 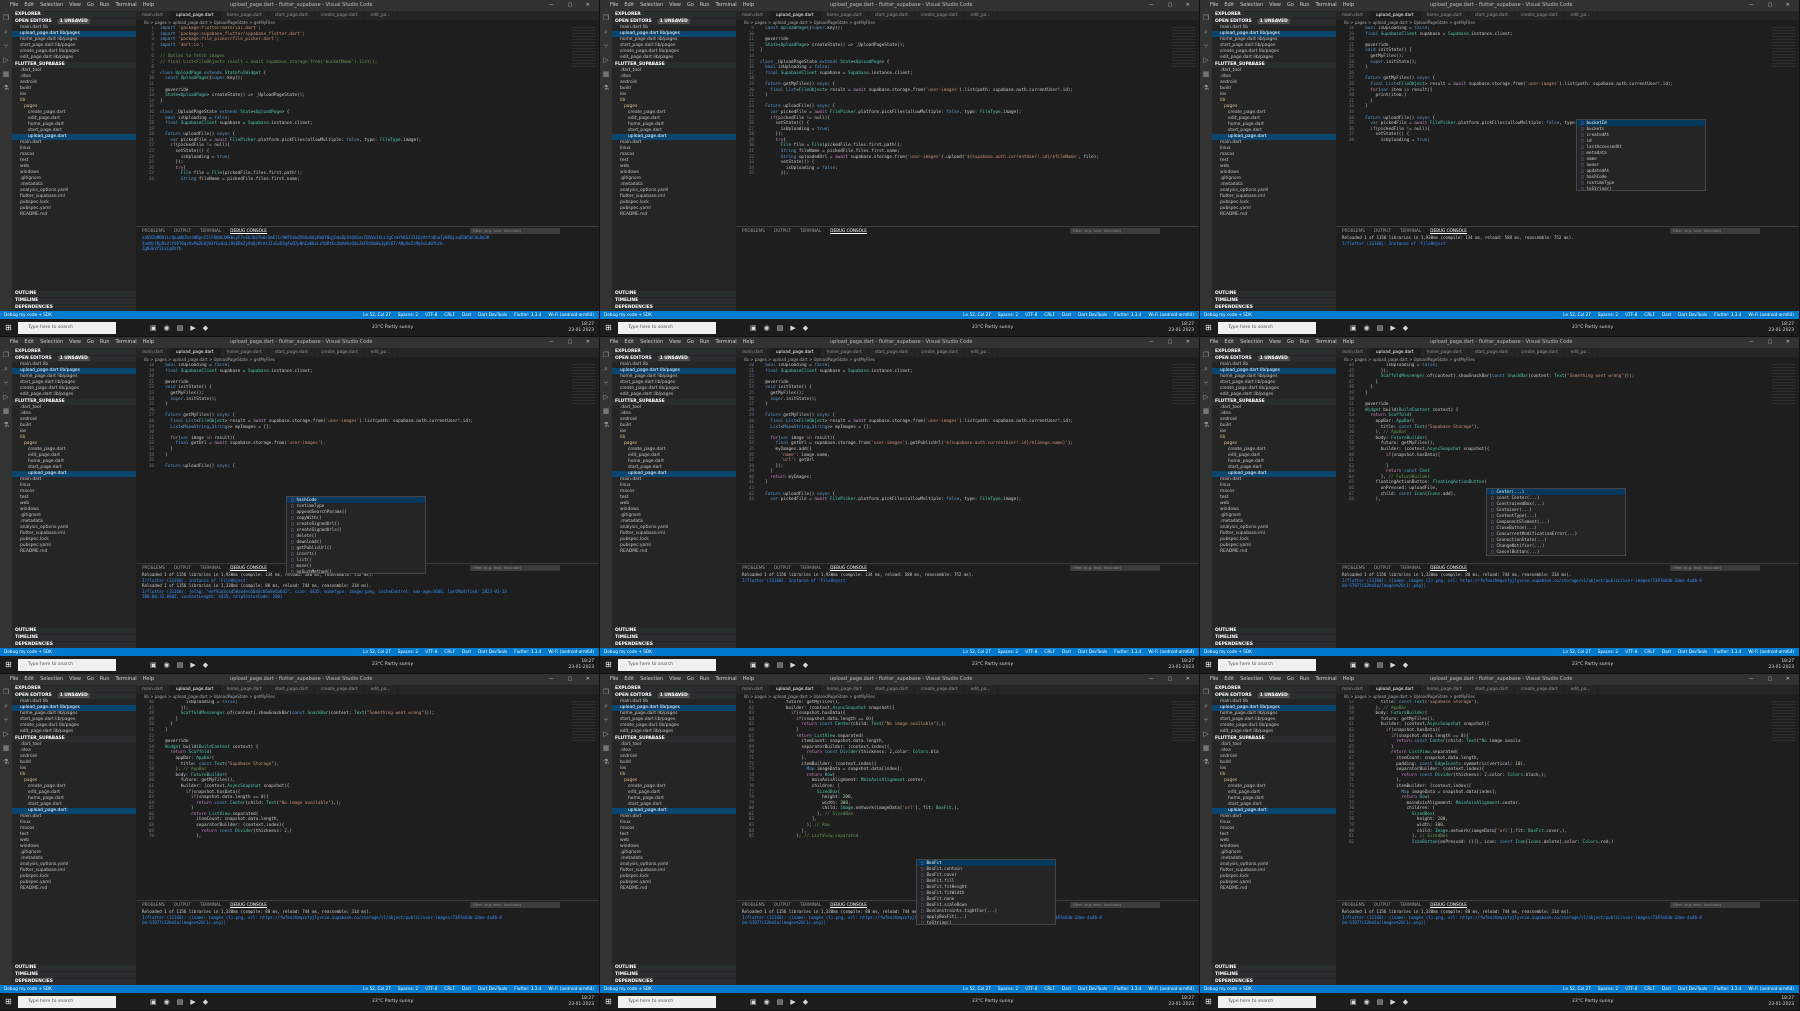 What do you see at coordinates (1641, 188) in the screenshot?
I see `suggestion-item: toString()` at bounding box center [1641, 188].